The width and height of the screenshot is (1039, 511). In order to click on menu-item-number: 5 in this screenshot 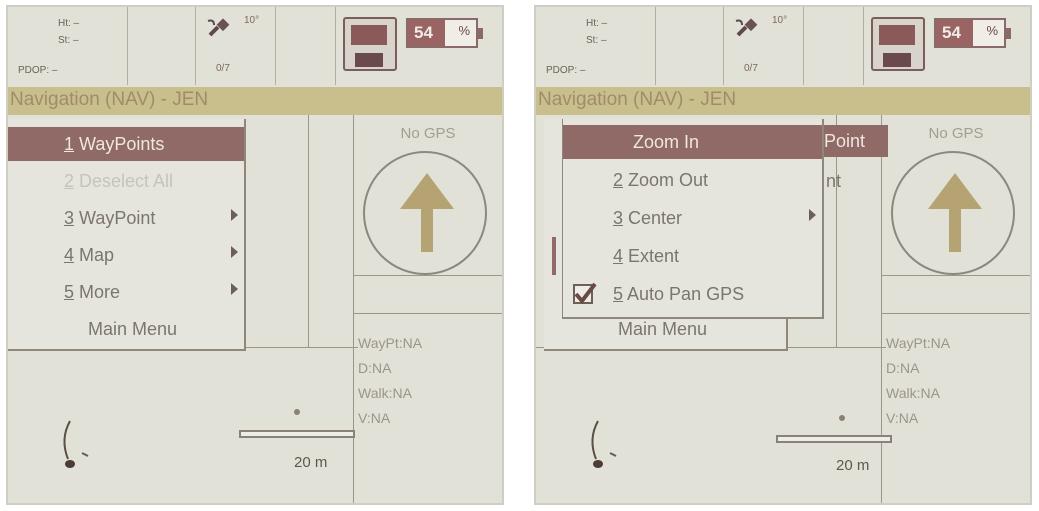, I will do `click(618, 294)`.